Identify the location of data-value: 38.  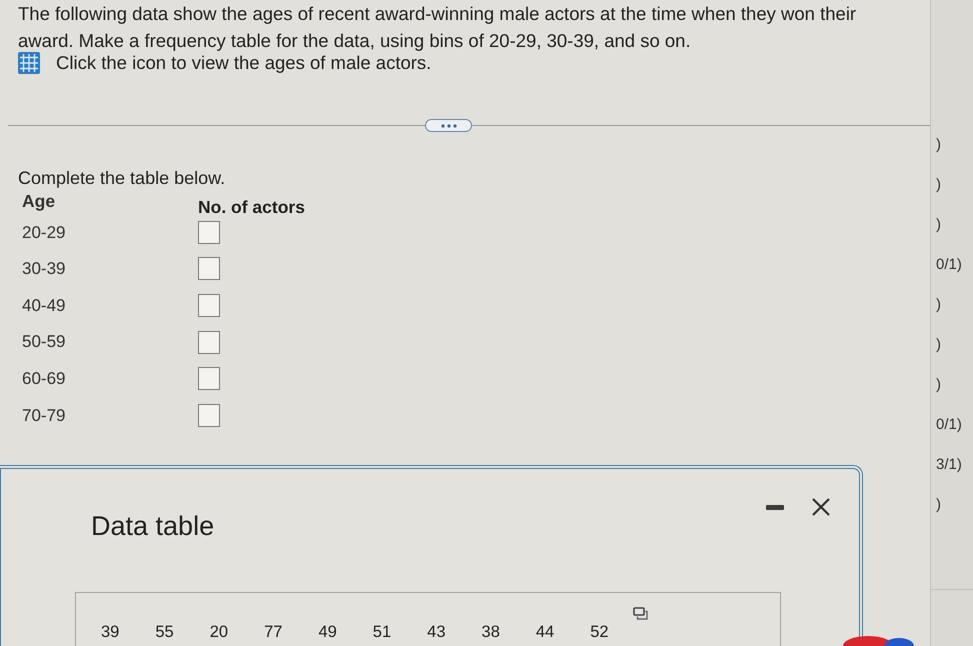
(491, 632).